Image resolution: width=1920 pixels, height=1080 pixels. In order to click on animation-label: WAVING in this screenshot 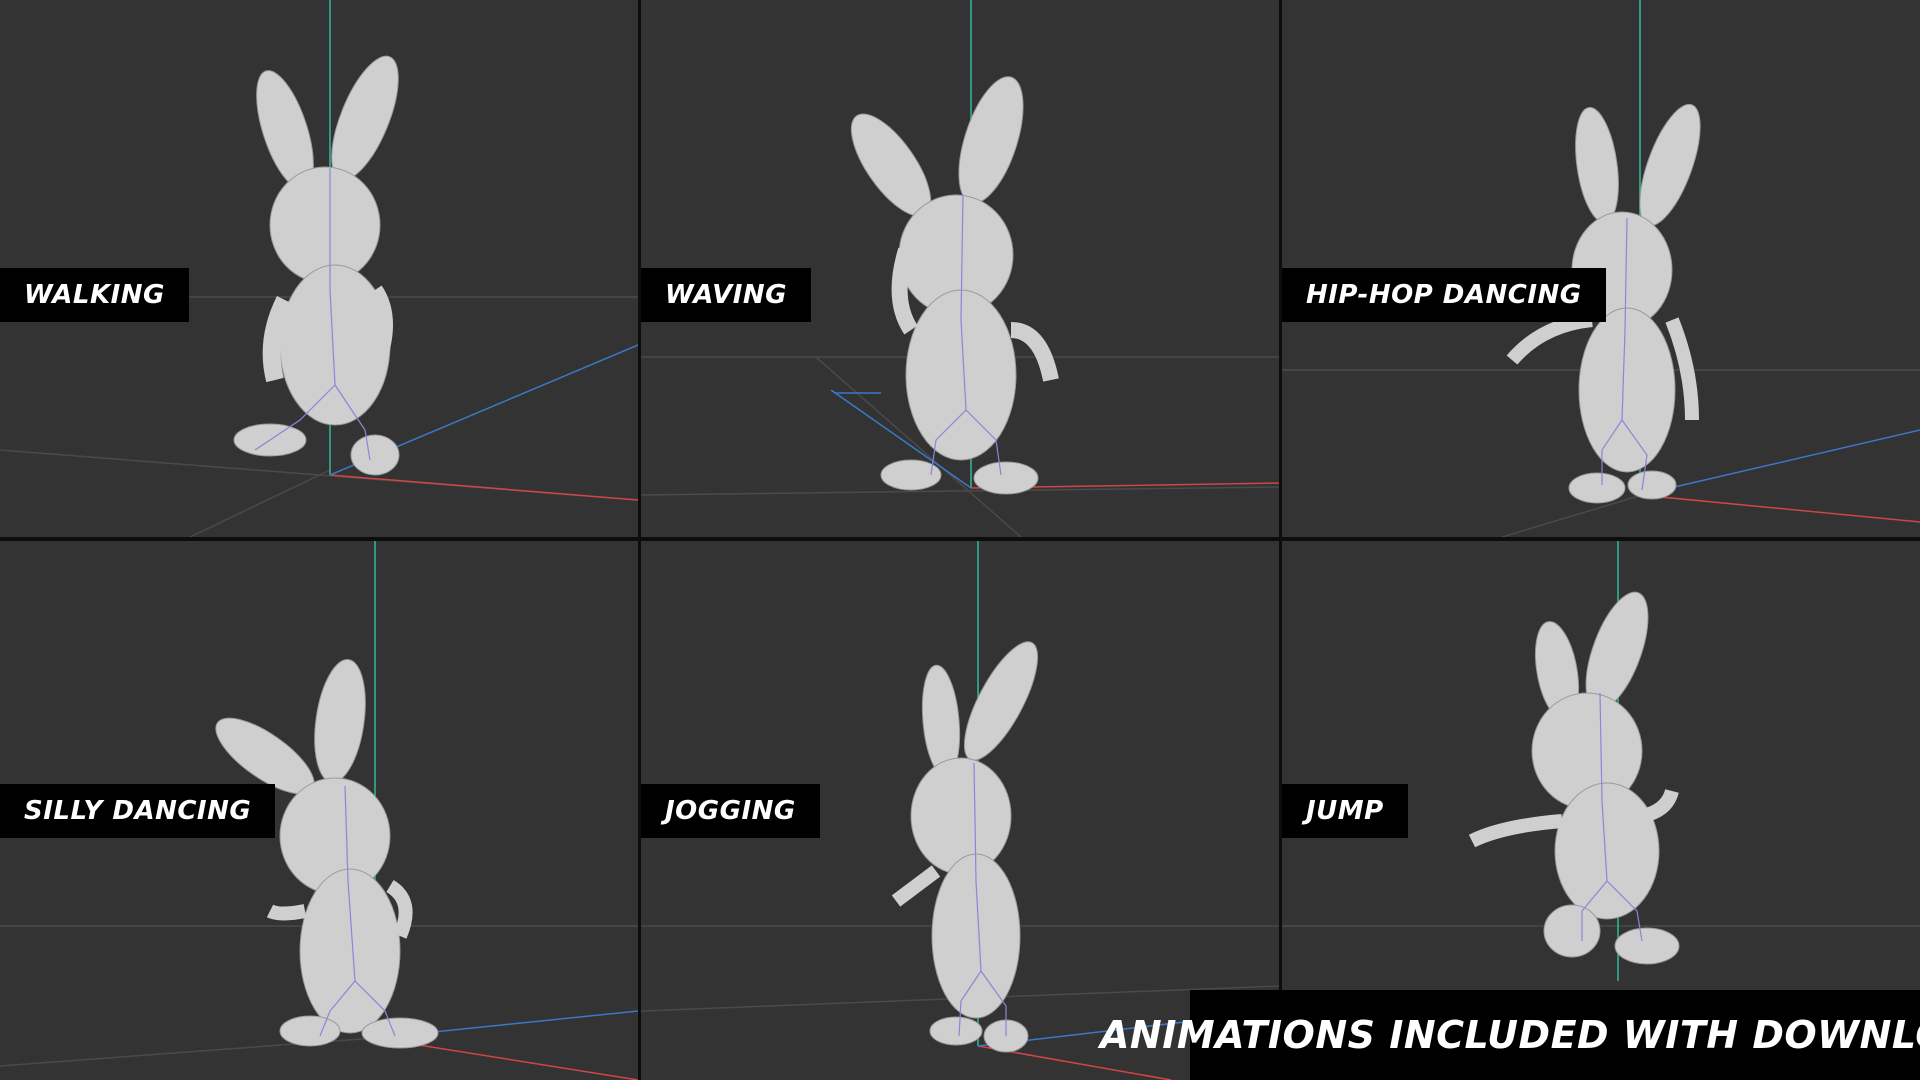, I will do `click(726, 295)`.